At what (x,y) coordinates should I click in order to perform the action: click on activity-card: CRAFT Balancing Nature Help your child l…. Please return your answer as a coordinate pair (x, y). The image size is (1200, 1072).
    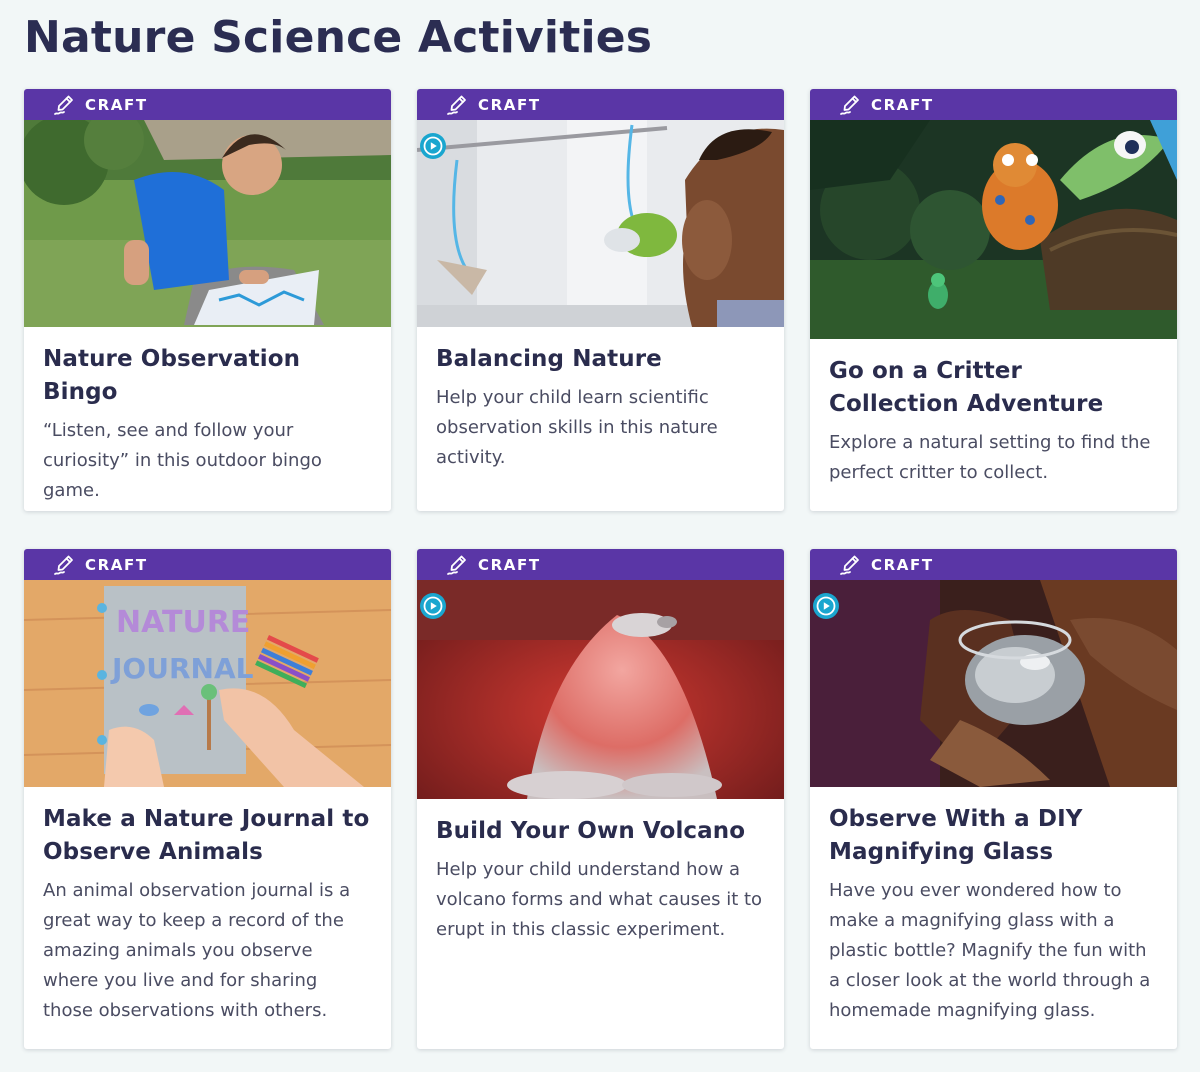
    Looking at the image, I should click on (600, 300).